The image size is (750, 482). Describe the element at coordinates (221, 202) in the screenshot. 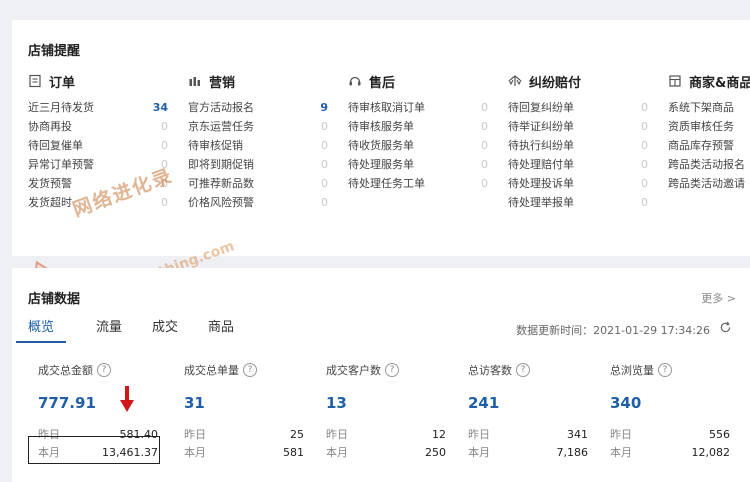

I see `reminder-item-label: 价格风险预警` at that location.